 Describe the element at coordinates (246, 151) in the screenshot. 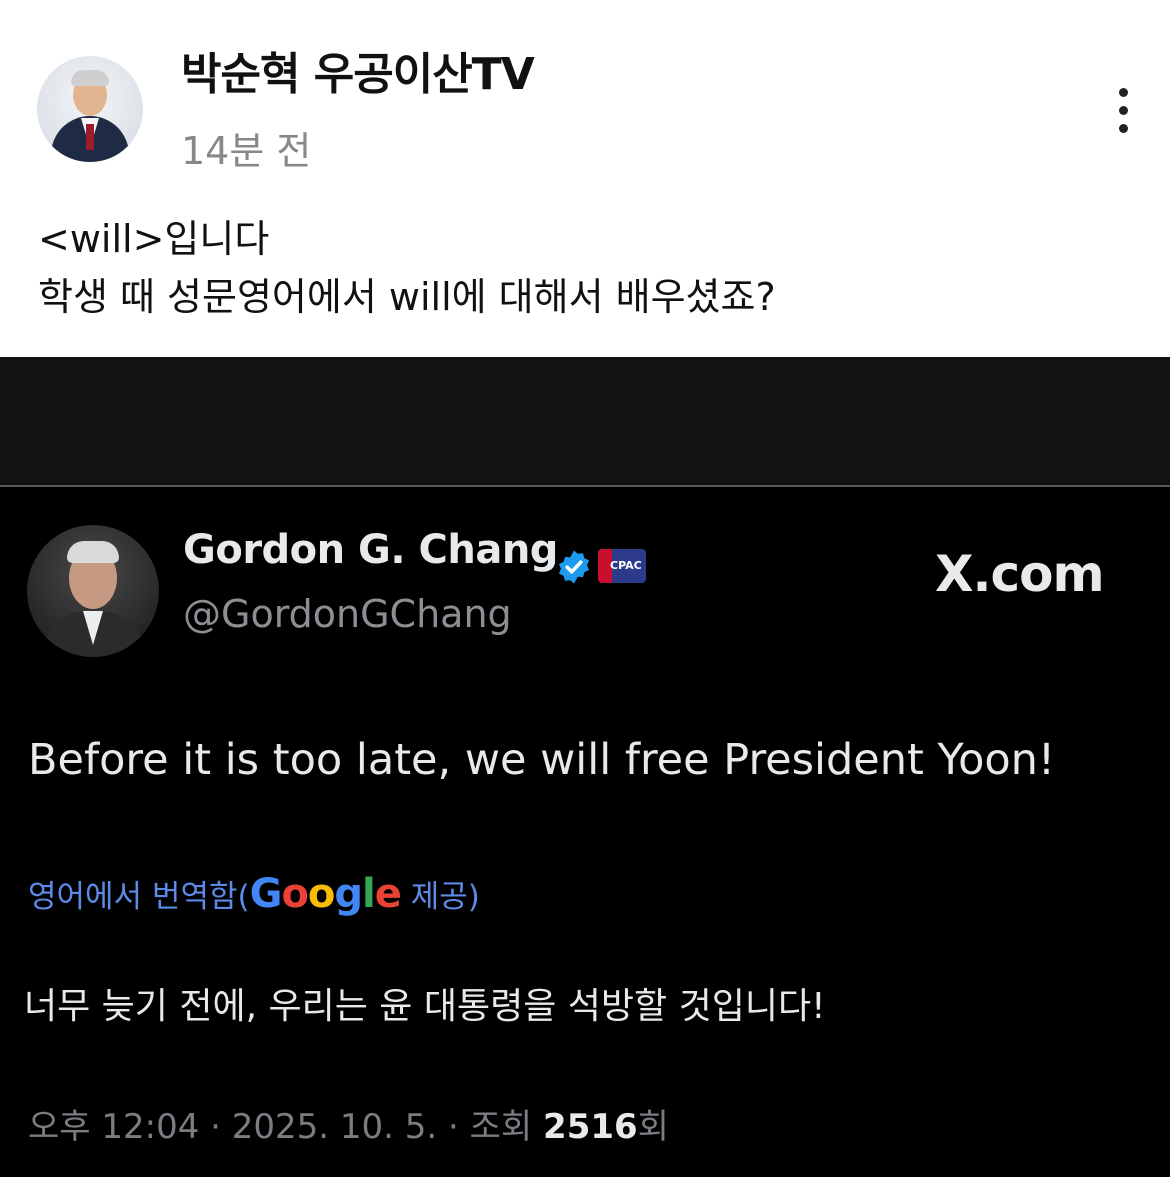

I see `post-timestamp: 14분 전` at that location.